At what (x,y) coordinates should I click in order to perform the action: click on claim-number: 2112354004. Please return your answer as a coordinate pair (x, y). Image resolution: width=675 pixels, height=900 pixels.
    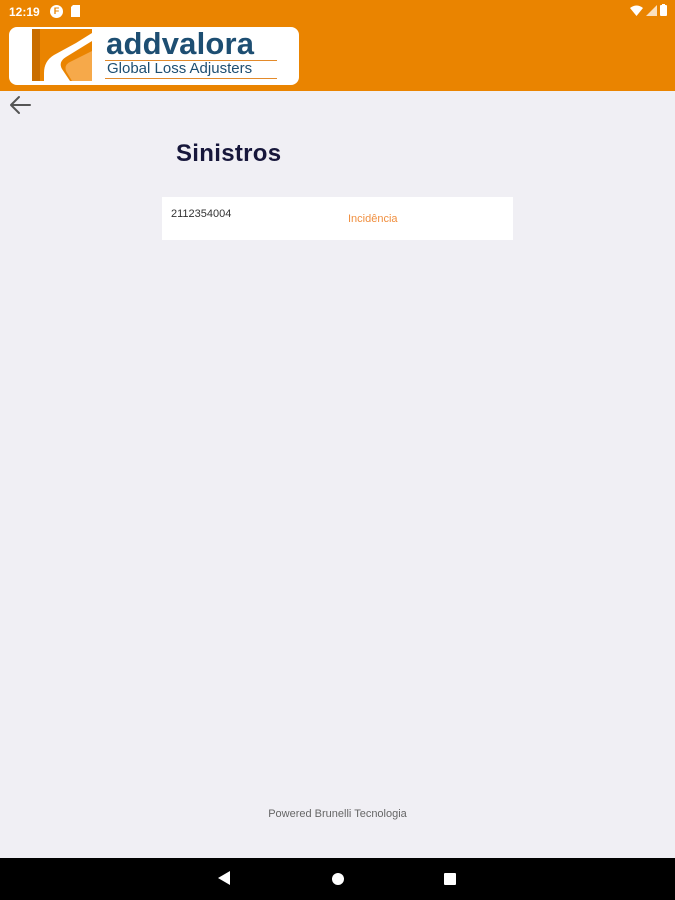
    Looking at the image, I should click on (201, 214).